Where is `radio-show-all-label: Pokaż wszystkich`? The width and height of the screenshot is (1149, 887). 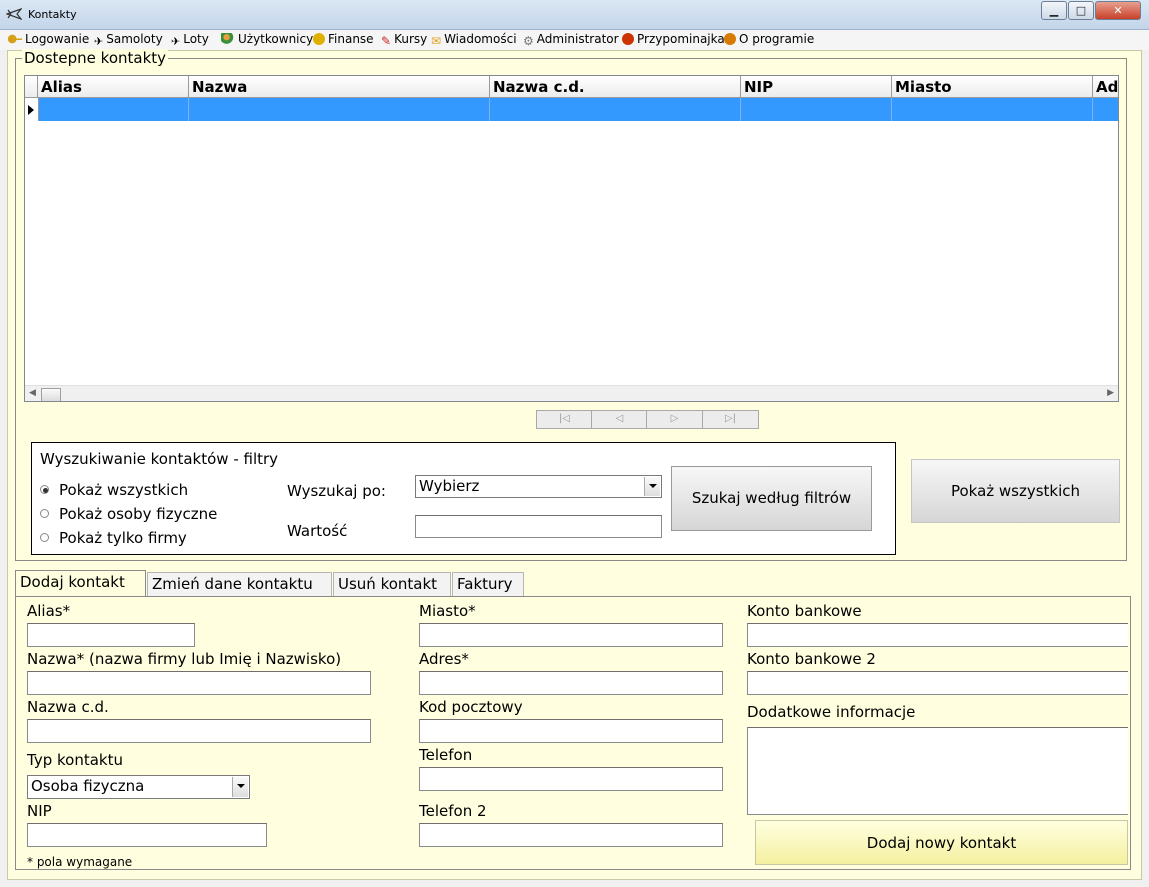
radio-show-all-label: Pokaż wszystkich is located at coordinates (123, 490).